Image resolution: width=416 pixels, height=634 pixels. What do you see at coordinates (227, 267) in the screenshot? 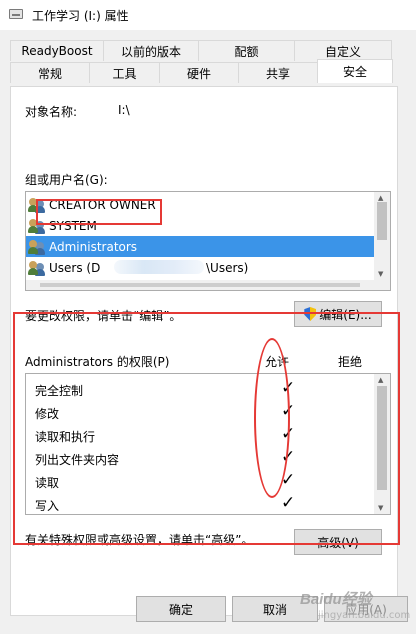
I see `user-name-suffix: \Users)` at bounding box center [227, 267].